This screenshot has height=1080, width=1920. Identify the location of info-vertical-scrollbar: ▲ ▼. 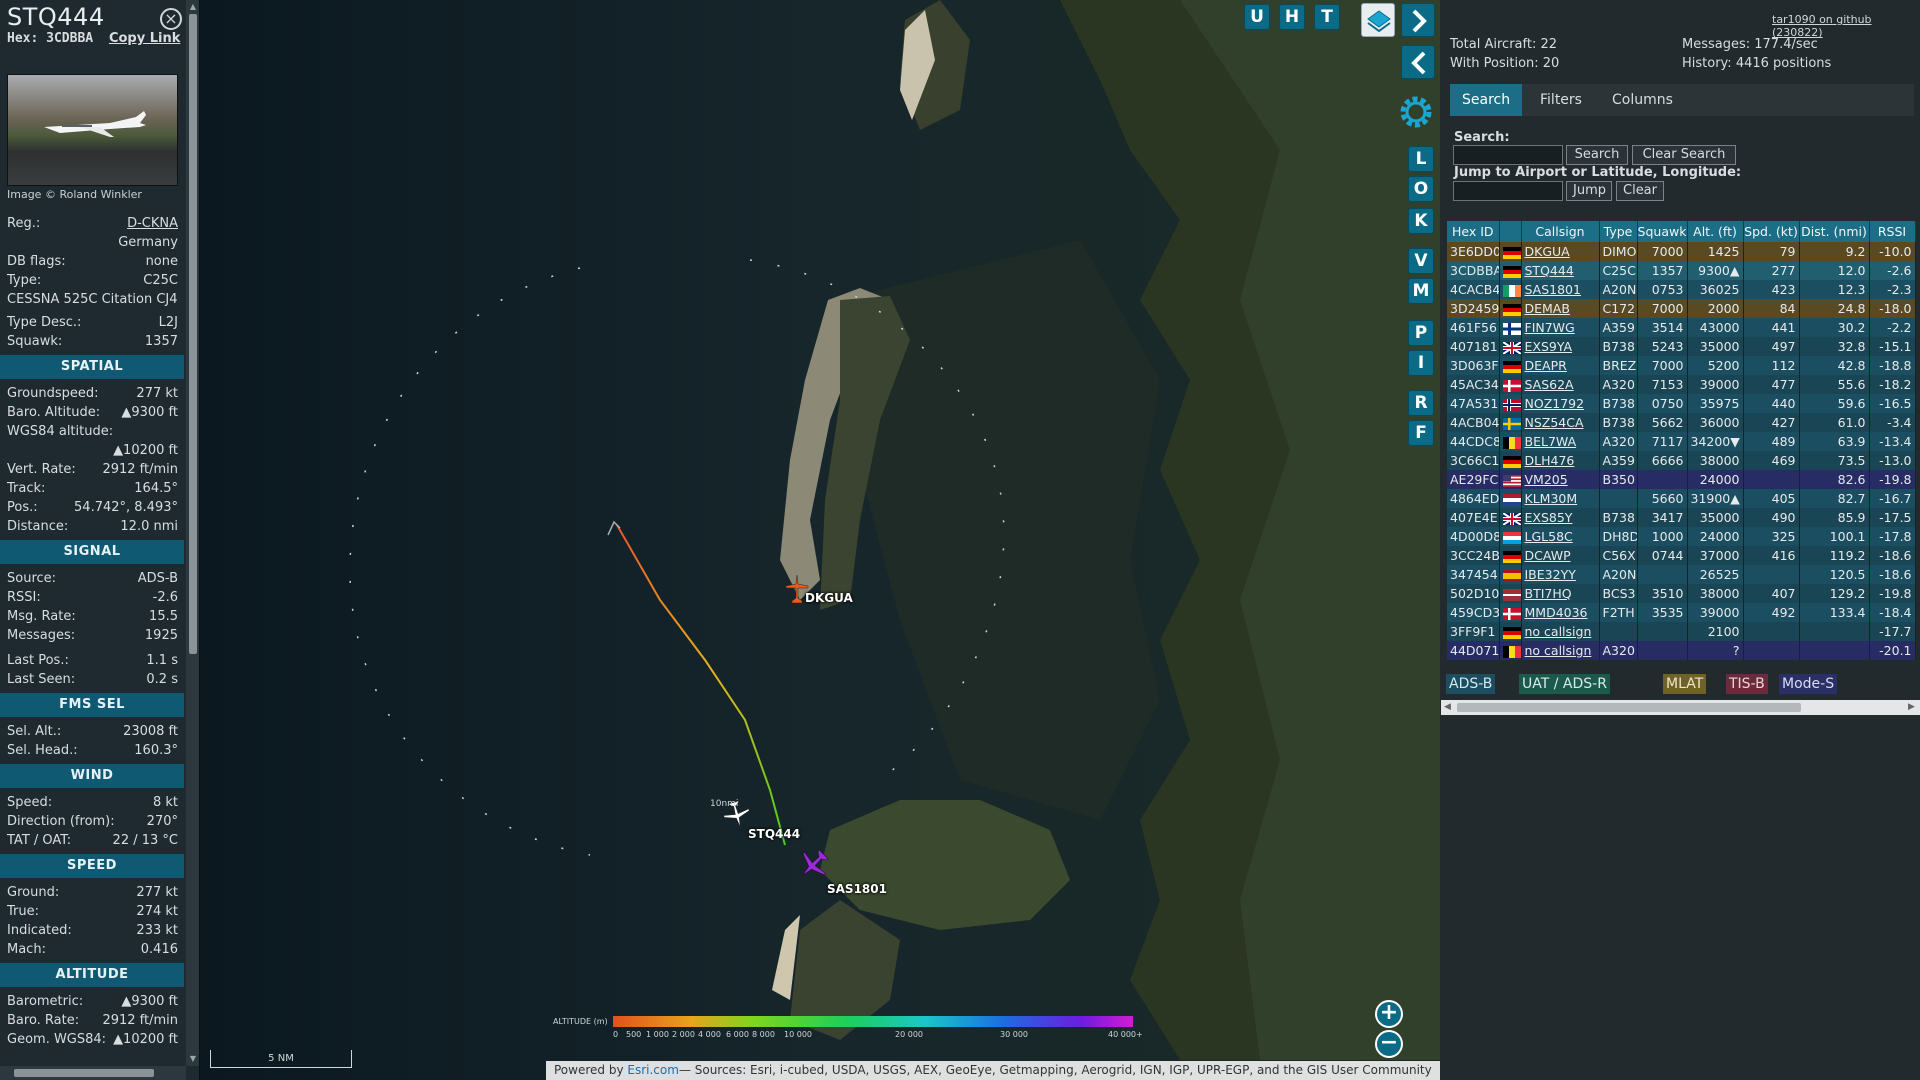
(192, 533).